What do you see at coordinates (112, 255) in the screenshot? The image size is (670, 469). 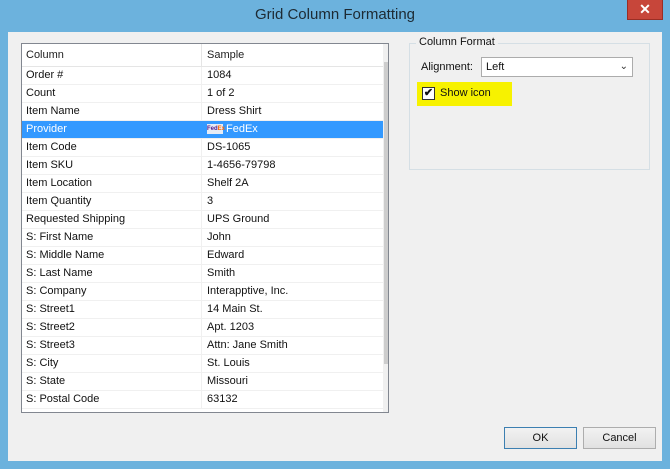 I see `cell-column-name: S: Middle Name` at bounding box center [112, 255].